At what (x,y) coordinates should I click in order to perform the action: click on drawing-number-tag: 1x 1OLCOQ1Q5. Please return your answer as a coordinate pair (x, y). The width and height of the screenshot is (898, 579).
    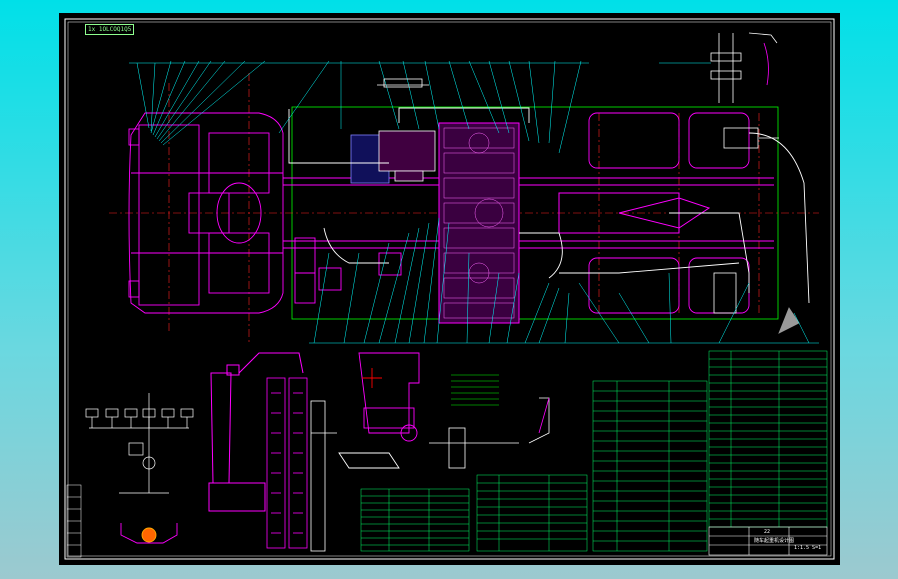
    Looking at the image, I should click on (110, 29).